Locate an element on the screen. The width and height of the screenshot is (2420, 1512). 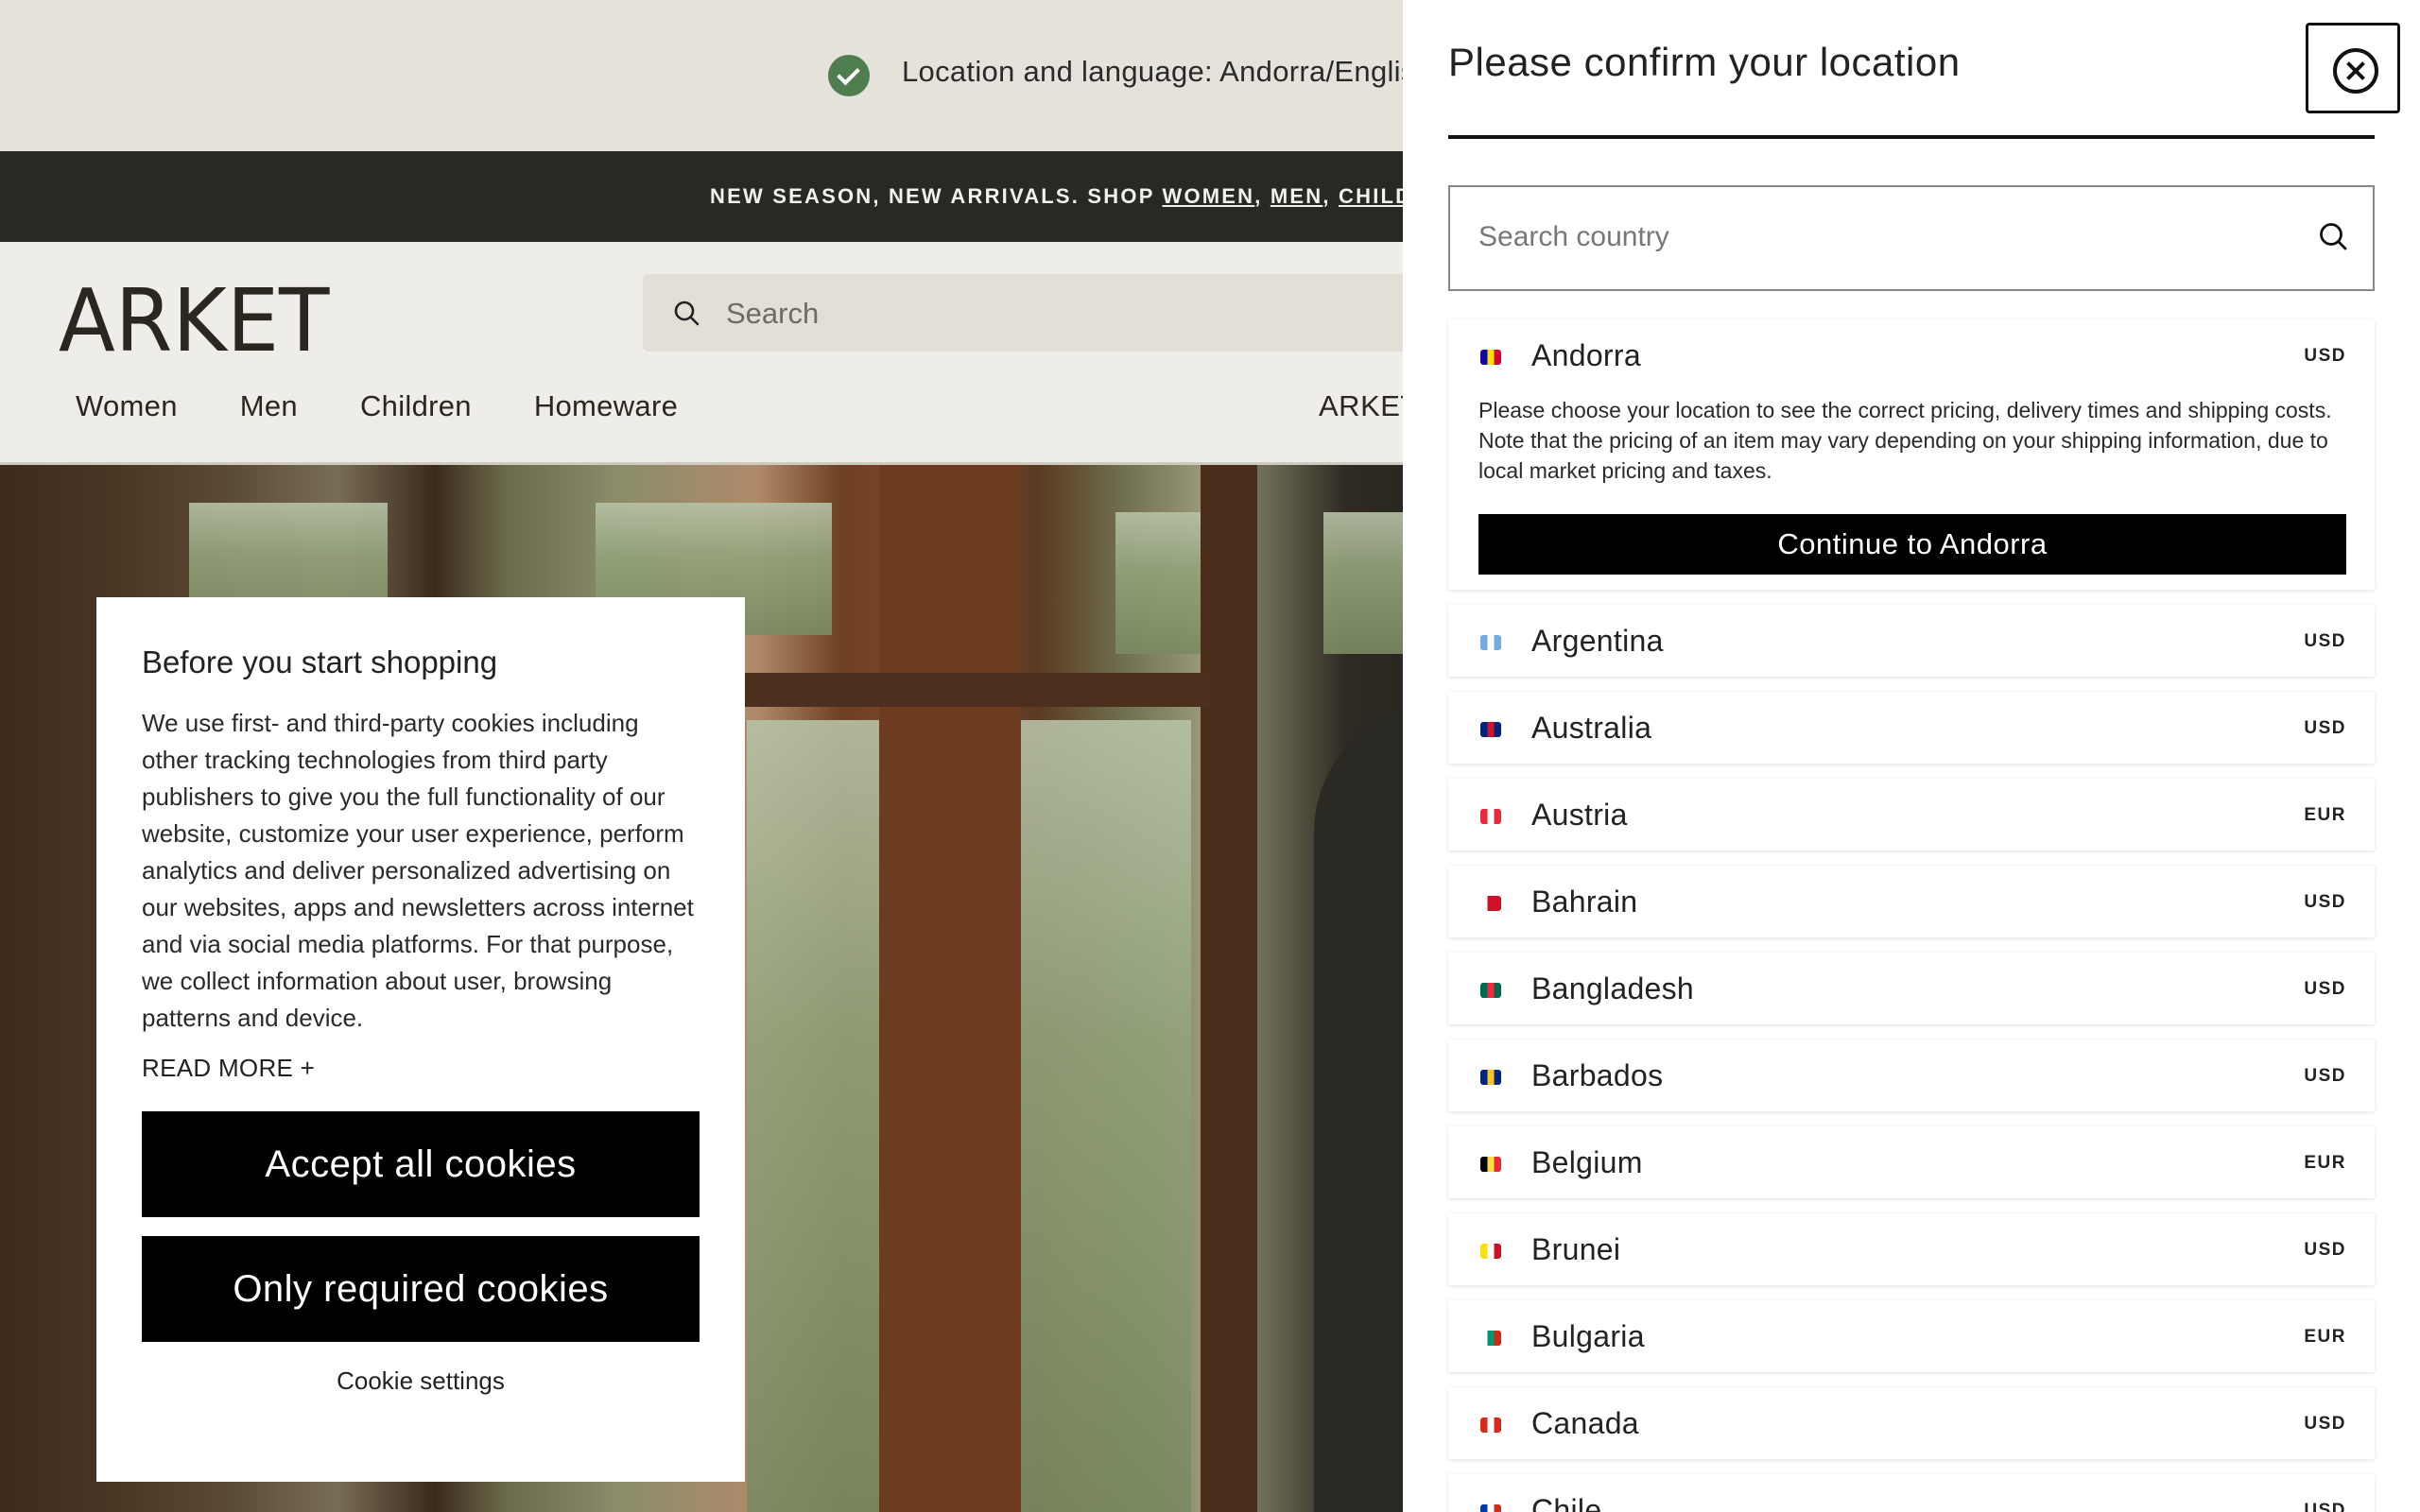
country-card-belgium: Belgium EUR is located at coordinates (1911, 1162).